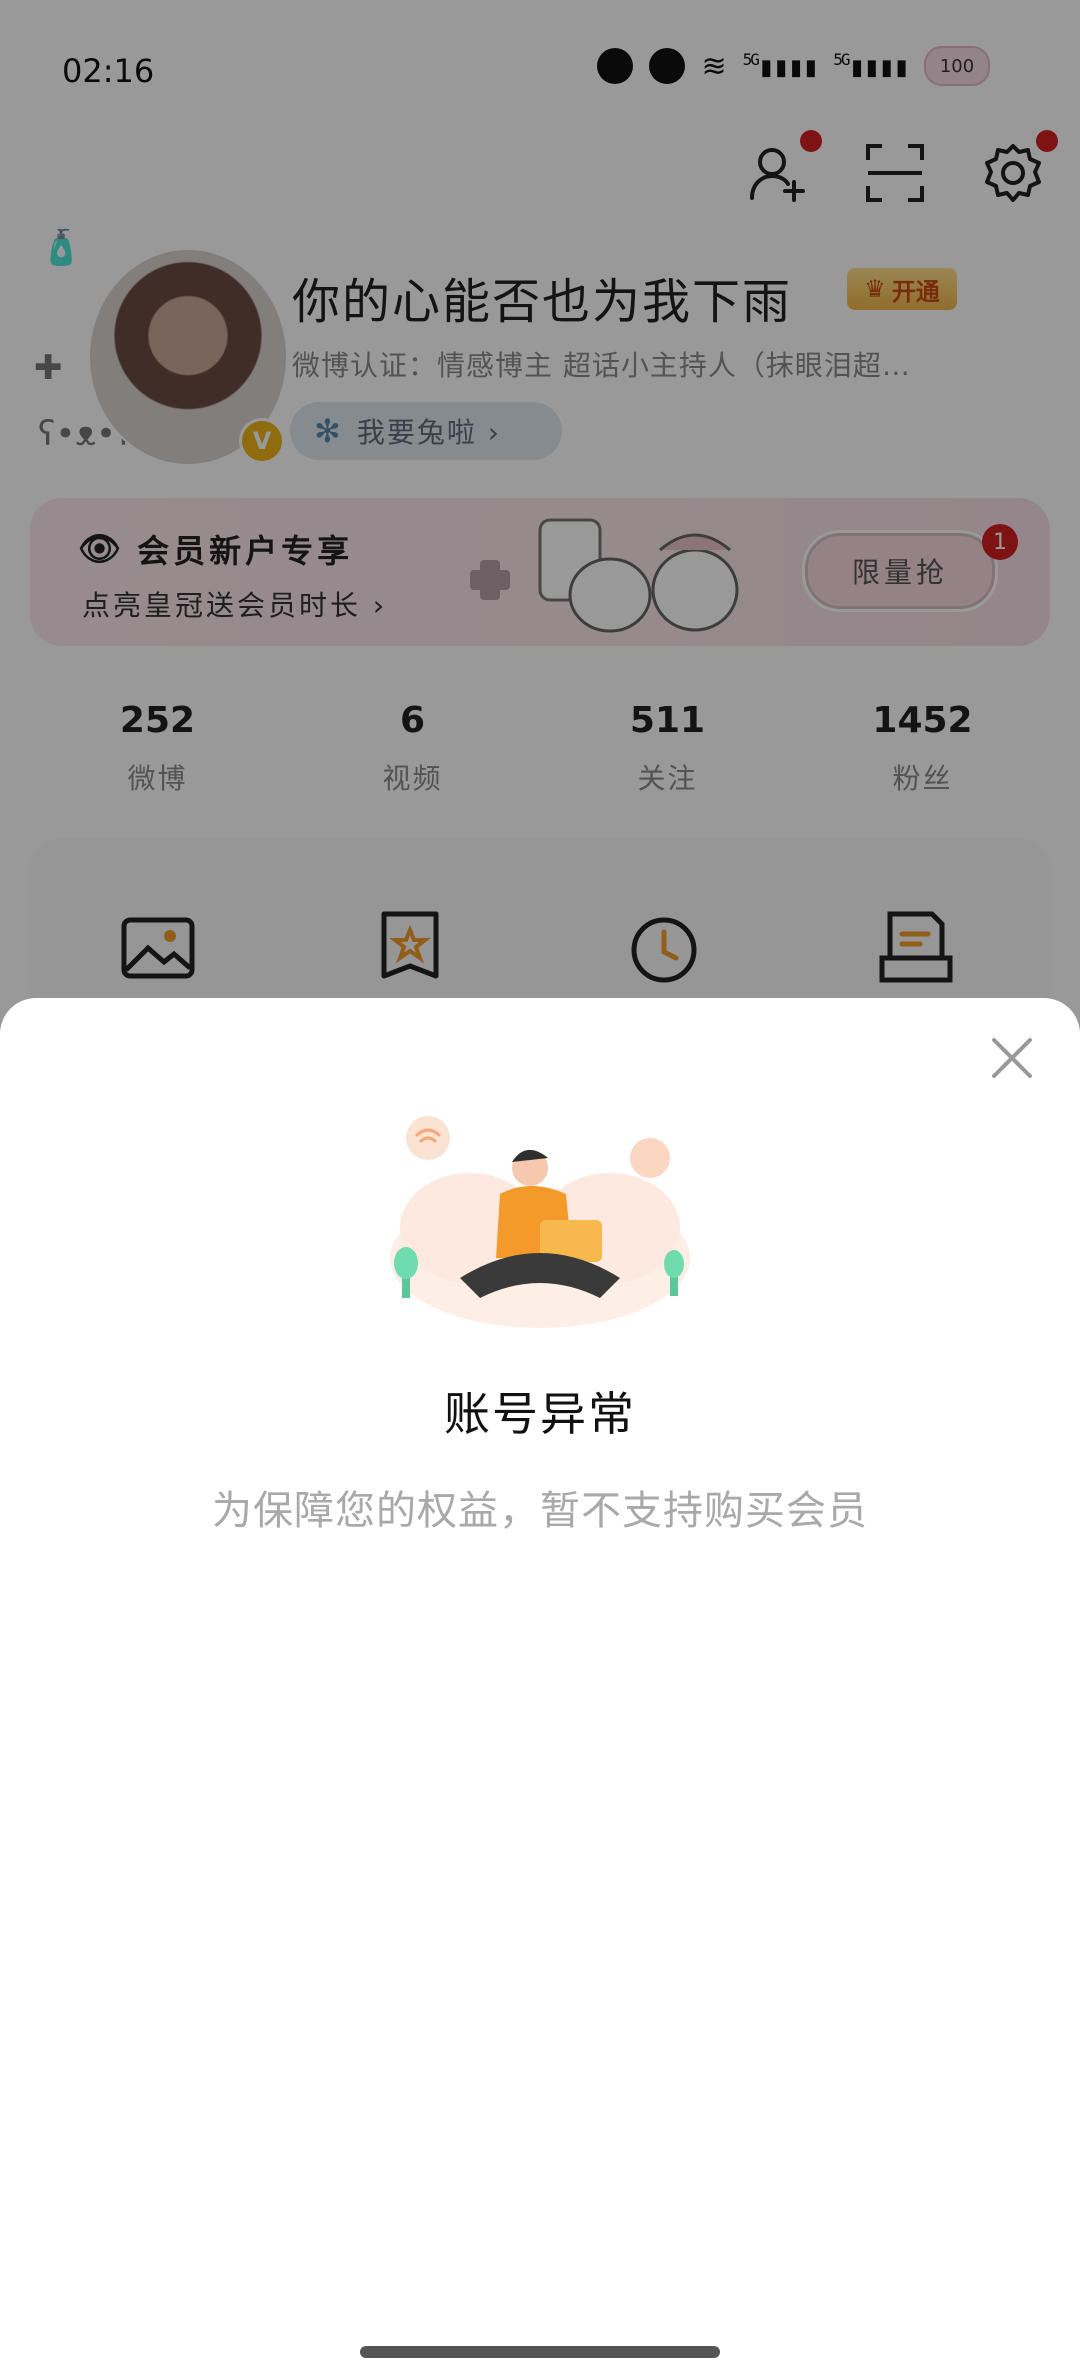  Describe the element at coordinates (540, 1511) in the screenshot. I see `dialog-description: 为保障您的权益，暂不支持购买会员` at that location.